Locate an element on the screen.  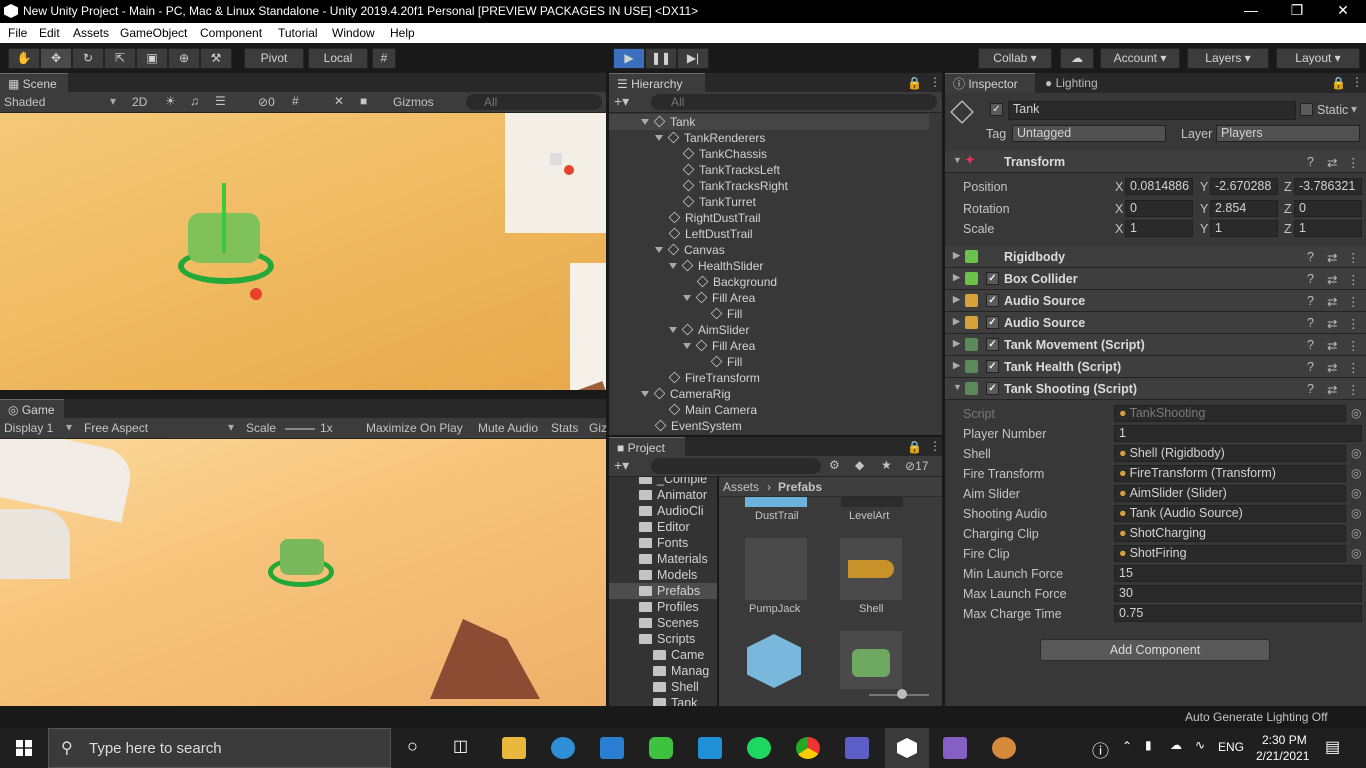
menu-help: Help is located at coordinates (402, 33).